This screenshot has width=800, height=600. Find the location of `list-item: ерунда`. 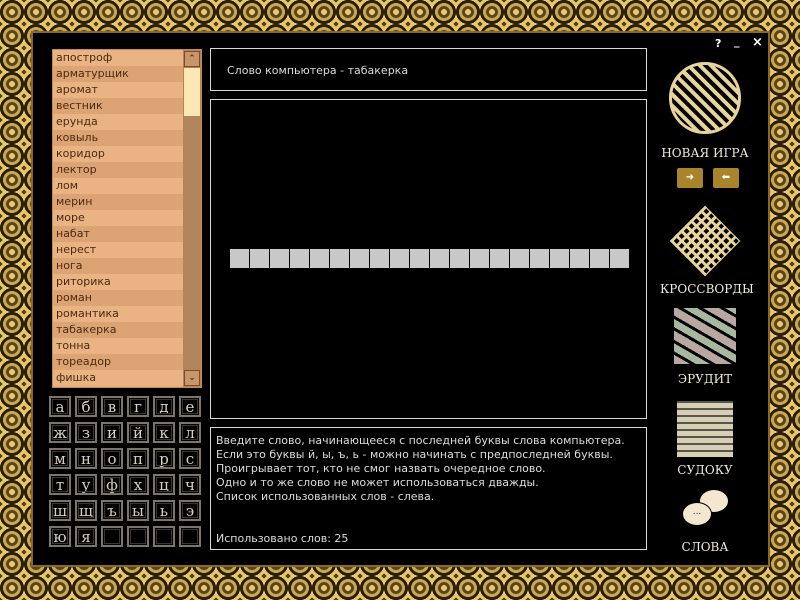

list-item: ерунда is located at coordinates (118, 122).